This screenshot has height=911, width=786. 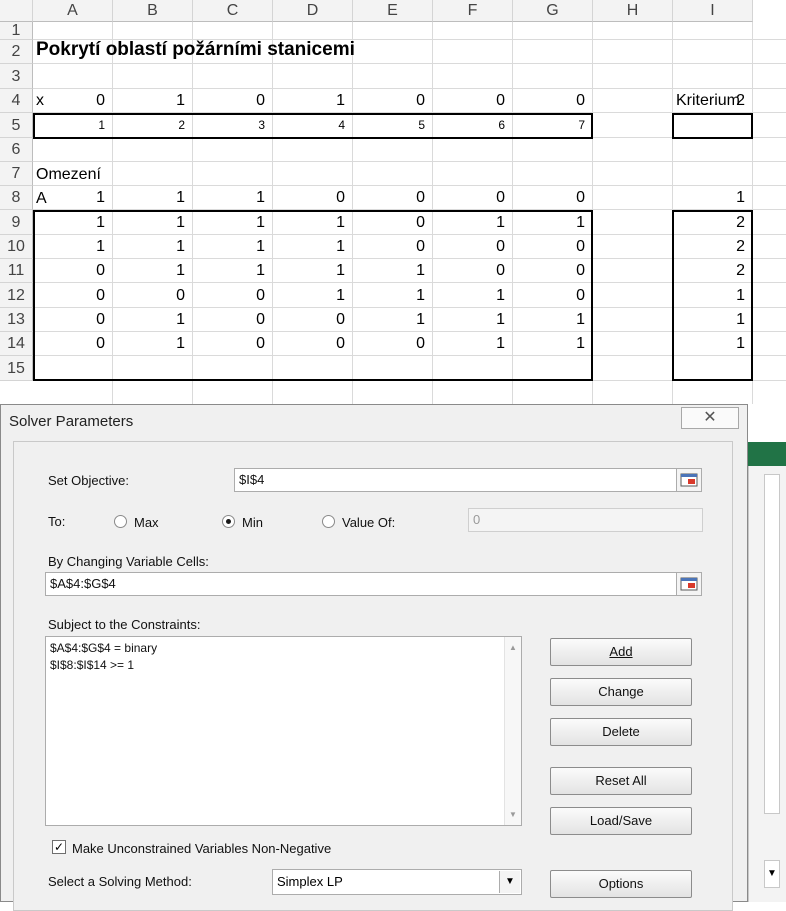 What do you see at coordinates (473, 11) in the screenshot?
I see `column-header-F: F` at bounding box center [473, 11].